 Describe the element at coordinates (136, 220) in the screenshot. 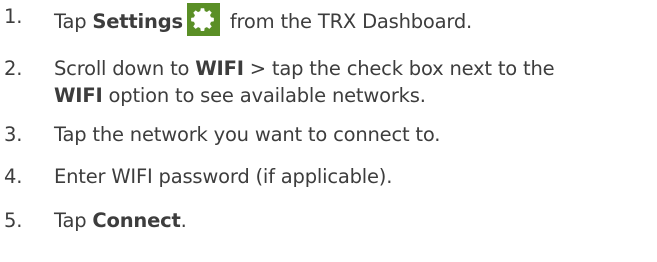

I see `connect-label: Connect` at that location.